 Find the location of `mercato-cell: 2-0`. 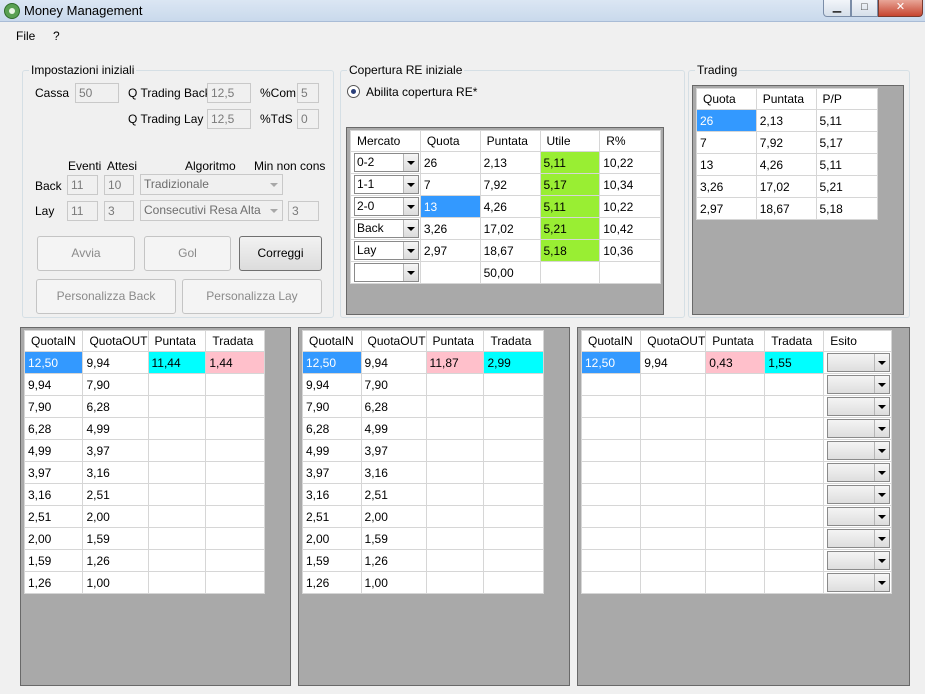

mercato-cell: 2-0 is located at coordinates (385, 206).